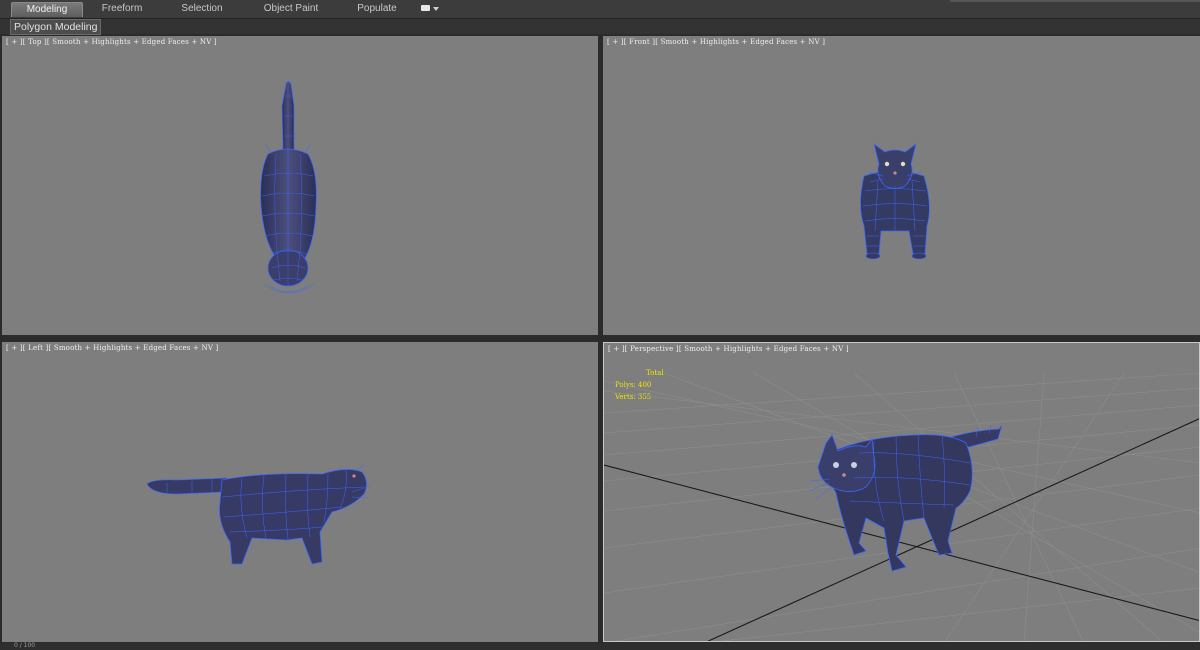 The height and width of the screenshot is (650, 1200). I want to click on tab-object-paint: Object Paint, so click(291, 9).